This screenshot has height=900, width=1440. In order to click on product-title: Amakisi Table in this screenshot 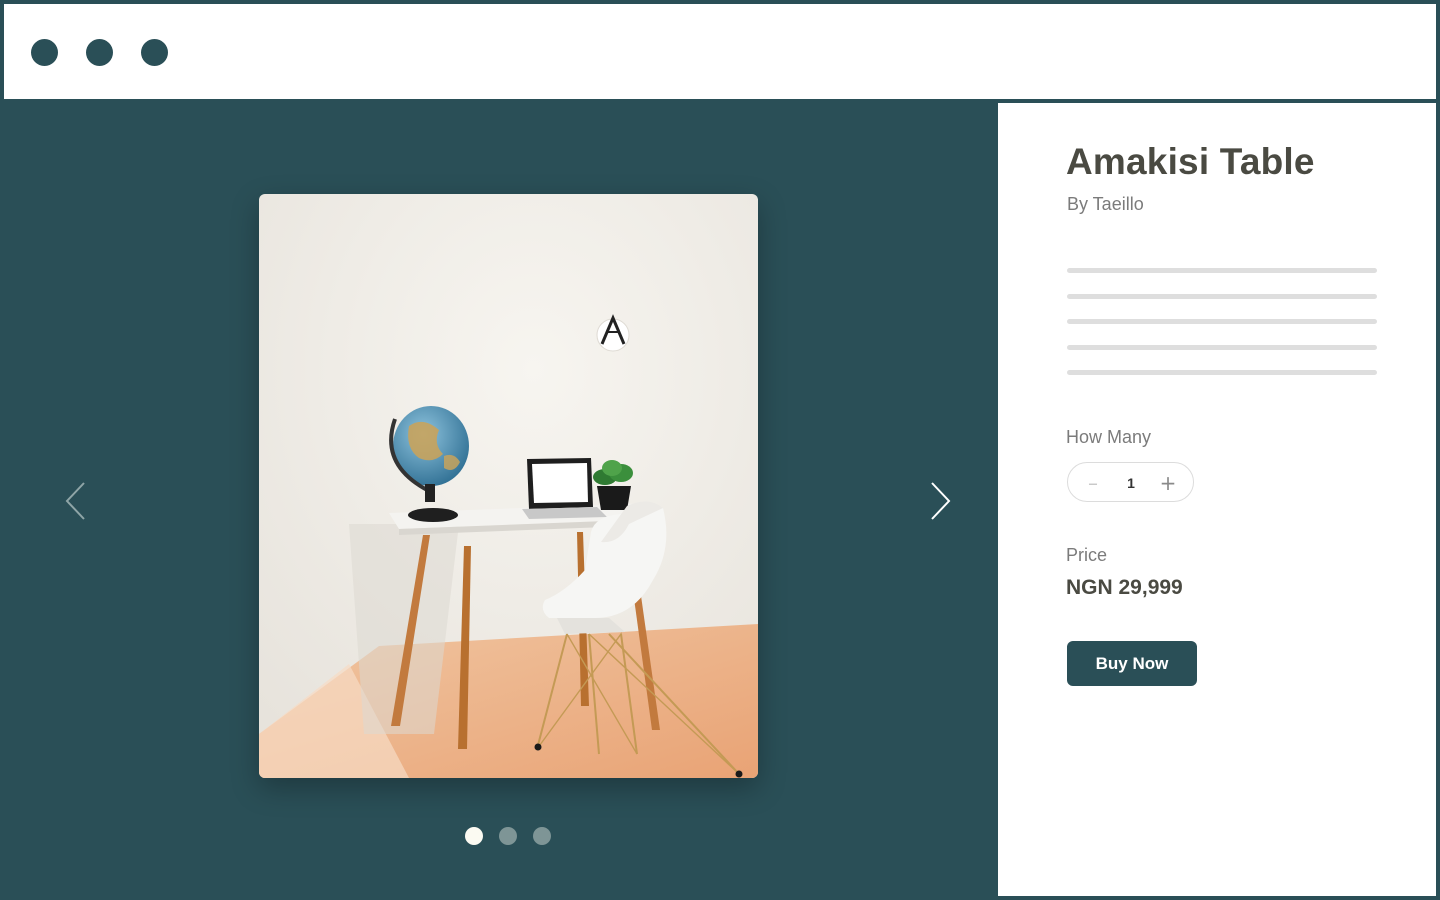, I will do `click(1190, 161)`.